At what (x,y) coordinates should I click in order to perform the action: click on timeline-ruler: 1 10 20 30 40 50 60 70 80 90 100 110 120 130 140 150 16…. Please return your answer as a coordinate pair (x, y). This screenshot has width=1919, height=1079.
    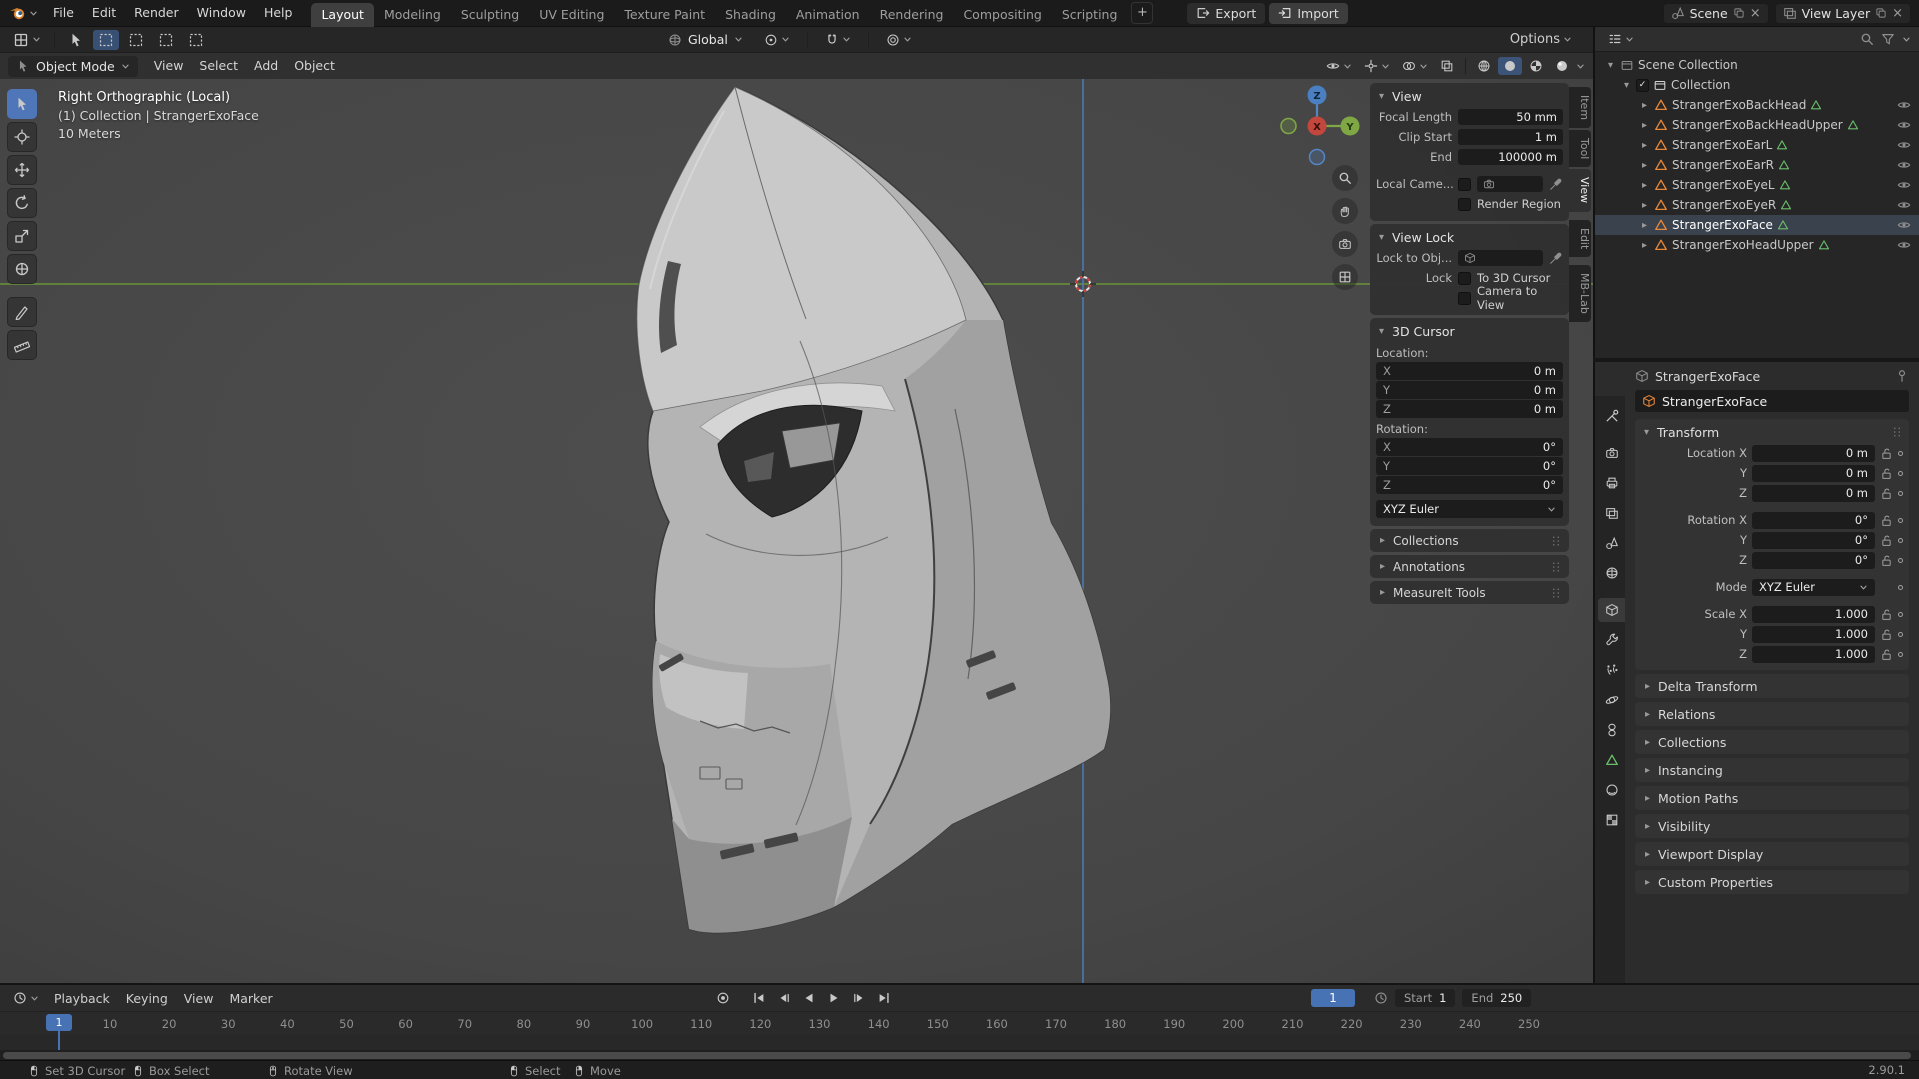
    Looking at the image, I should click on (959, 1023).